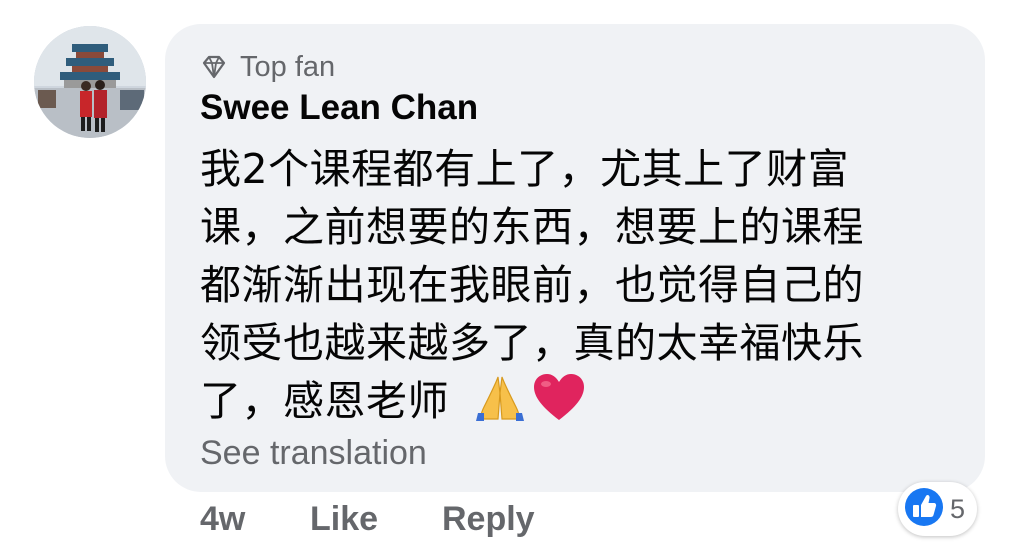 Image resolution: width=1024 pixels, height=558 pixels. What do you see at coordinates (924, 509) in the screenshot?
I see `like-reaction-icon` at bounding box center [924, 509].